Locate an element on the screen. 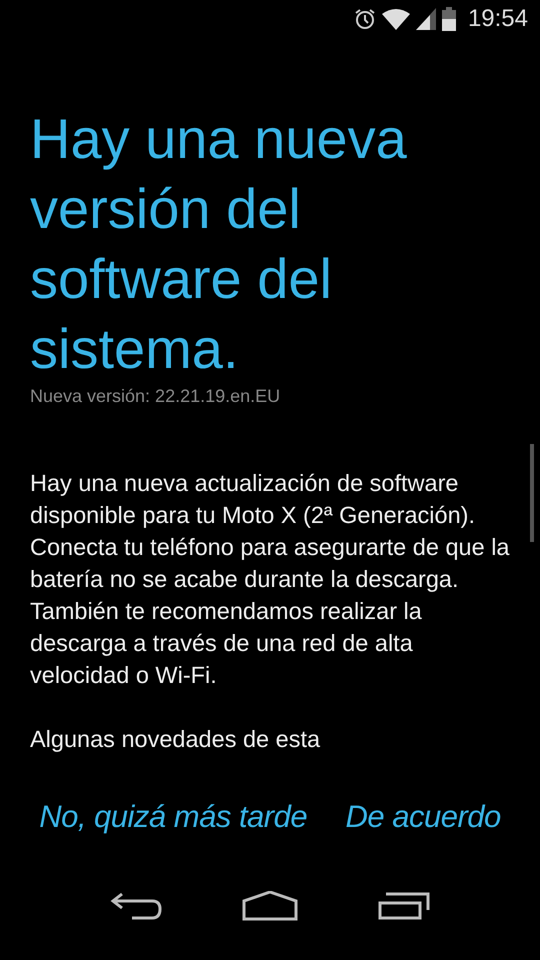 The height and width of the screenshot is (960, 540). signal-icon is located at coordinates (426, 19).